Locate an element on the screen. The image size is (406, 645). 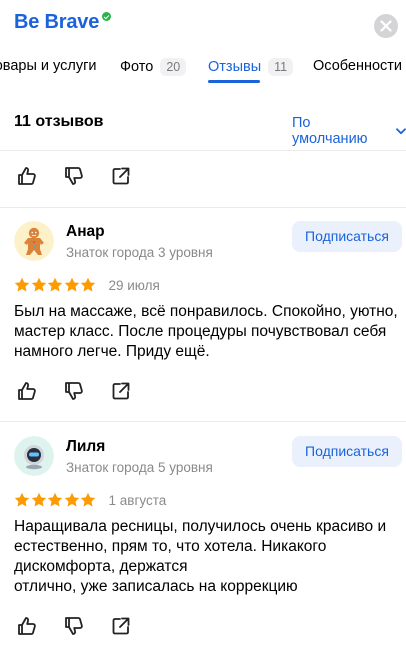
tab-label: Товары и услуги is located at coordinates (48, 66).